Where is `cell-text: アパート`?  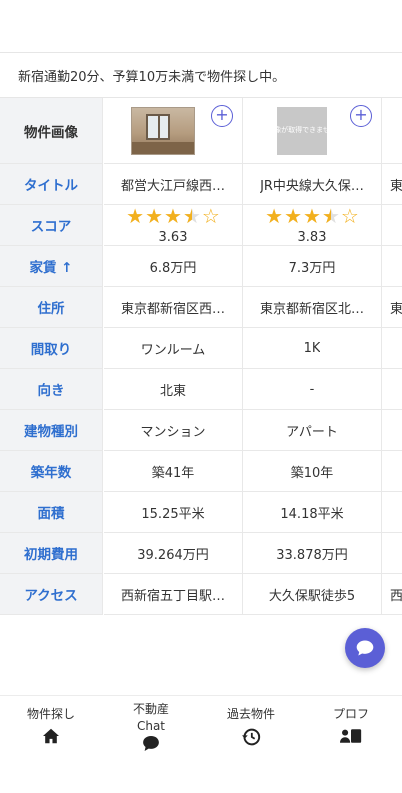
cell-text: アパート is located at coordinates (312, 432).